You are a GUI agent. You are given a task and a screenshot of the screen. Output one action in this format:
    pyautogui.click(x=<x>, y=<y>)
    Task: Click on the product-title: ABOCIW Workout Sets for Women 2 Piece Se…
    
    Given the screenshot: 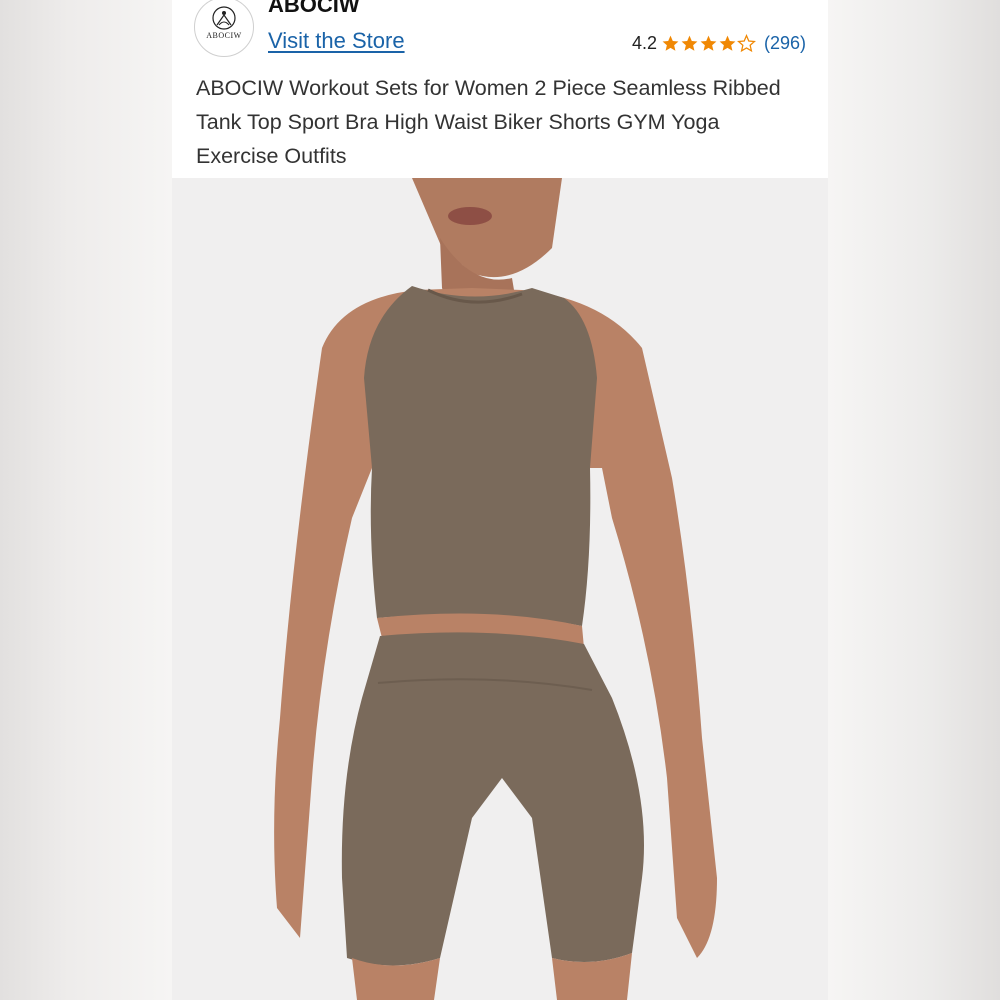 What is the action you would take?
    pyautogui.click(x=501, y=122)
    